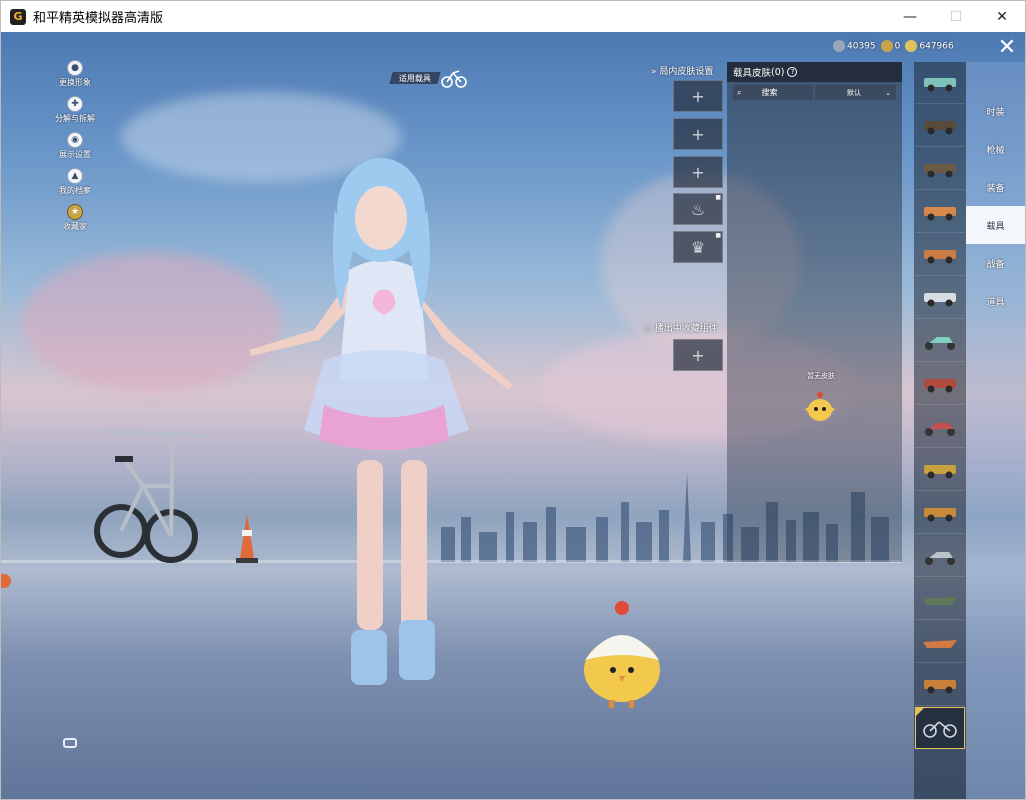 The image size is (1026, 800). What do you see at coordinates (686, 72) in the screenshot?
I see `skin-settings-title-text: 局内皮肤设置` at bounding box center [686, 72].